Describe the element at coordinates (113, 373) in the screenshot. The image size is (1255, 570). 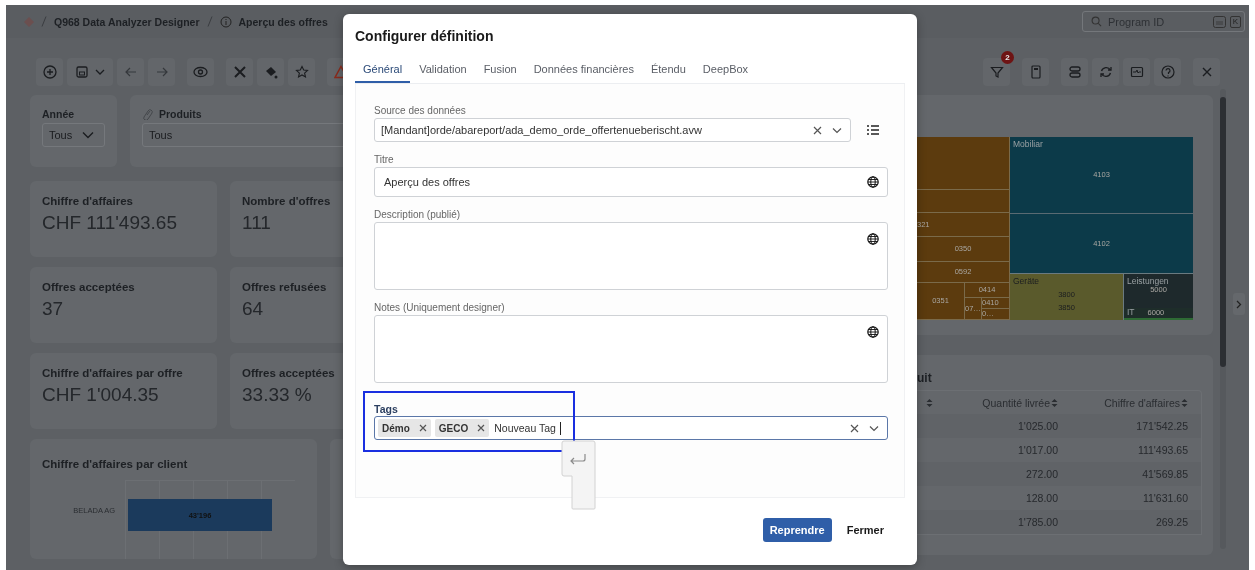
I see `kpi-label: Chiffre d'affaires par offre` at that location.